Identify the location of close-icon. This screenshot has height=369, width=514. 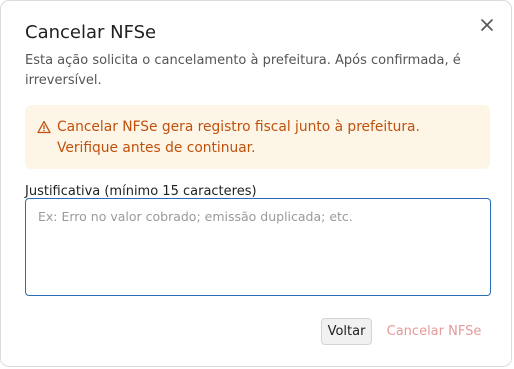
(487, 25).